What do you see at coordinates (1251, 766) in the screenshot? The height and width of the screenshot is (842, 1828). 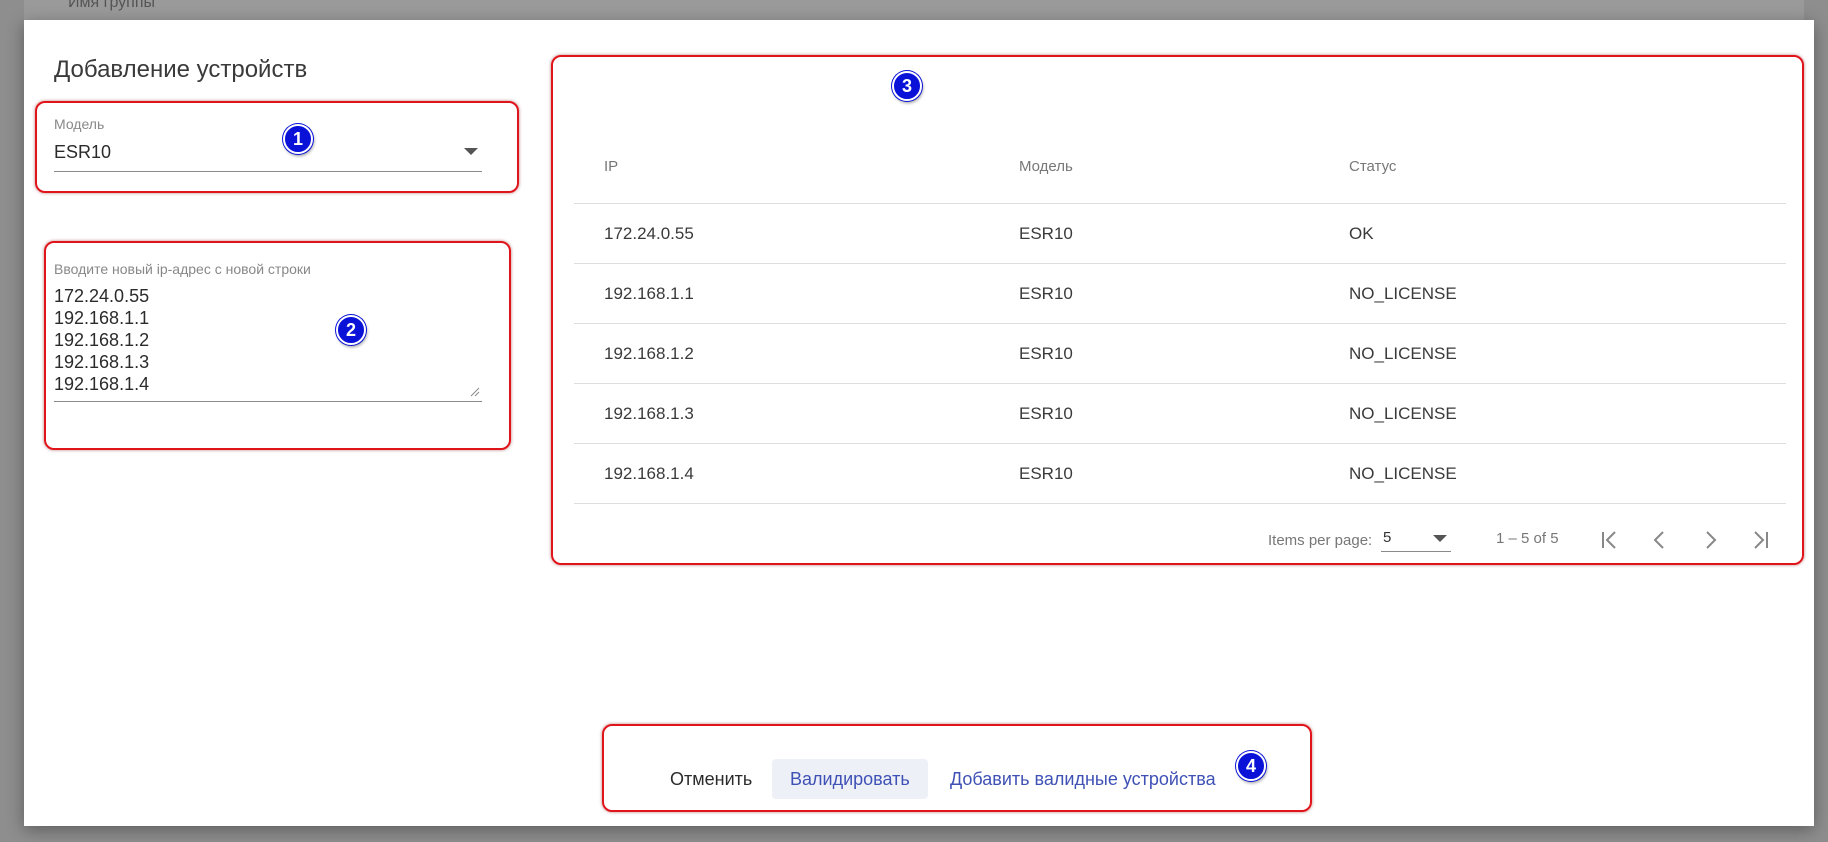 I see `annotation-badge-4: 4` at bounding box center [1251, 766].